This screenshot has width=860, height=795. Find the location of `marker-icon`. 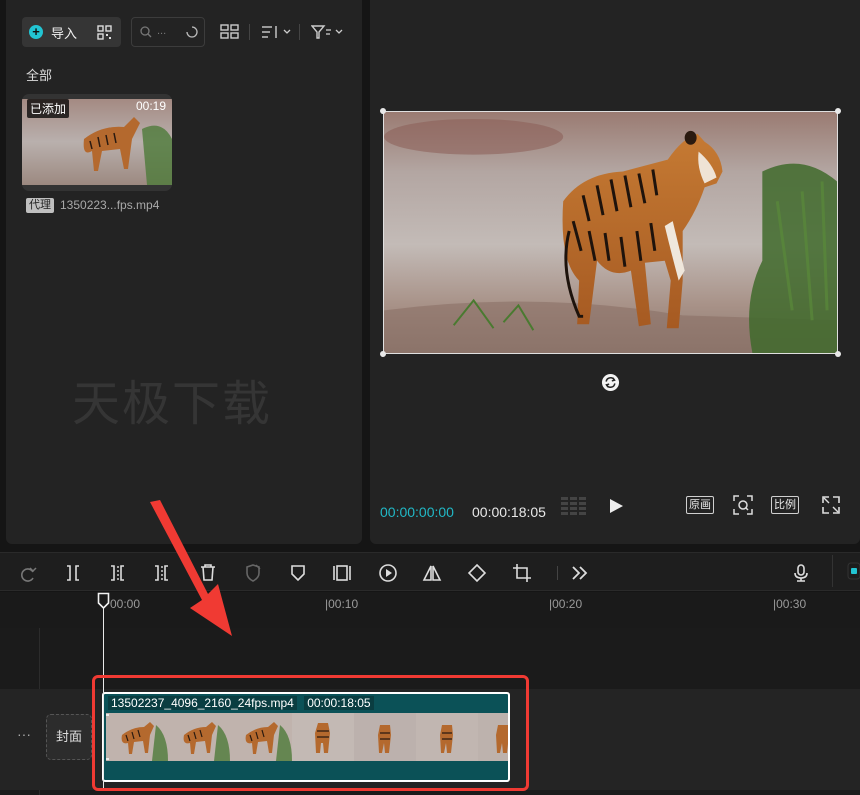

marker-icon is located at coordinates (298, 573).